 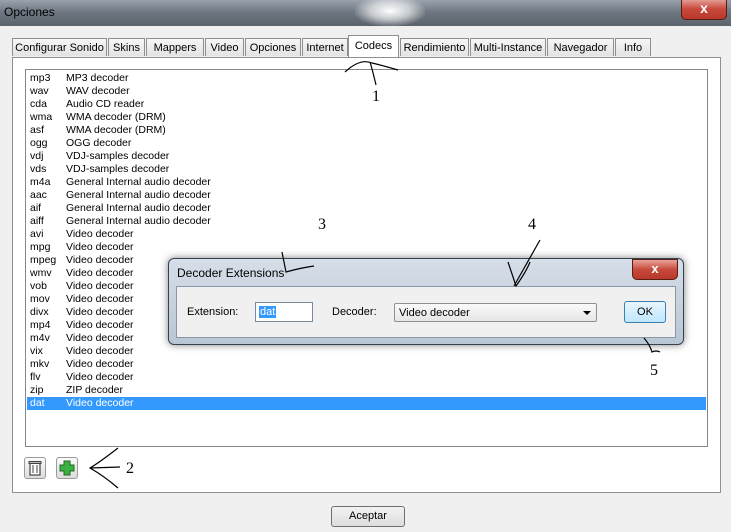 What do you see at coordinates (99, 143) in the screenshot?
I see `codec-decoder: OGG decoder` at bounding box center [99, 143].